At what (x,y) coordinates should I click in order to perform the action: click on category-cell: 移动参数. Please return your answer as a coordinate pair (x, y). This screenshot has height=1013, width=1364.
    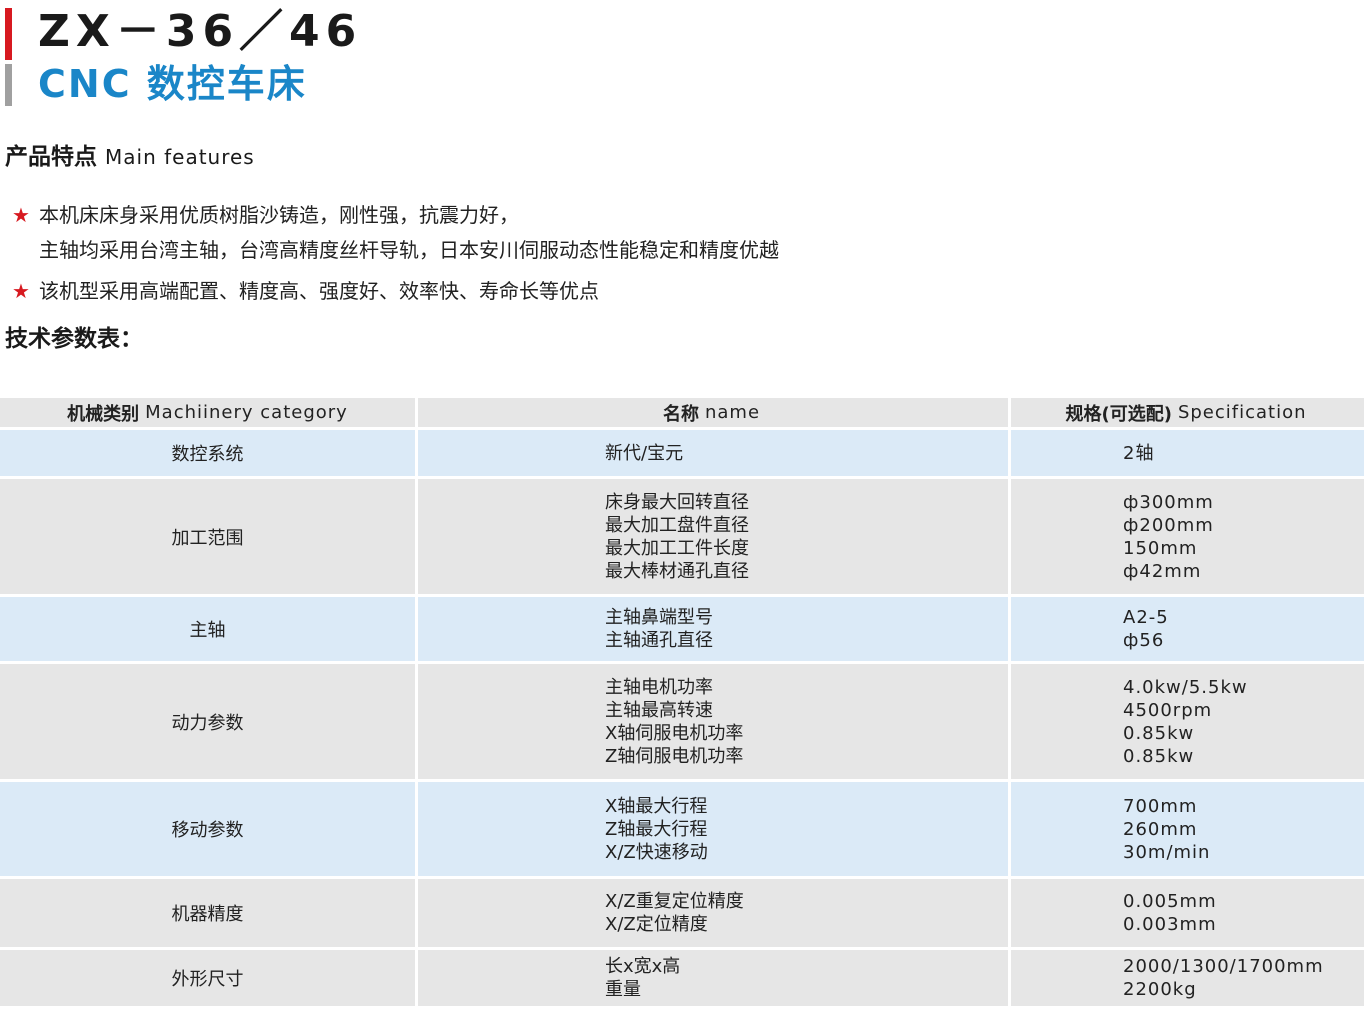
    Looking at the image, I should click on (207, 830).